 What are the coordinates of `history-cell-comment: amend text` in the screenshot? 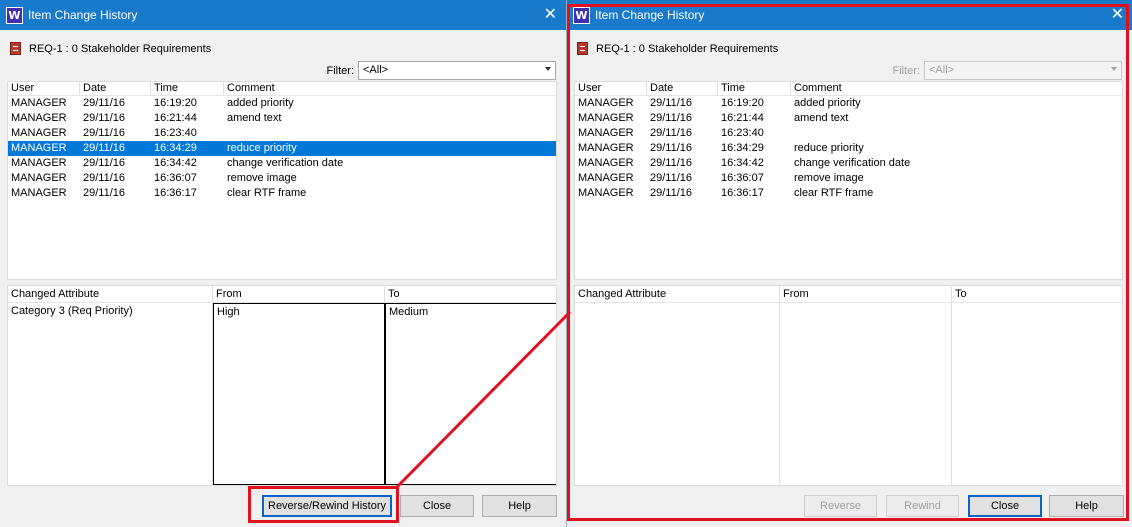 It's located at (821, 118).